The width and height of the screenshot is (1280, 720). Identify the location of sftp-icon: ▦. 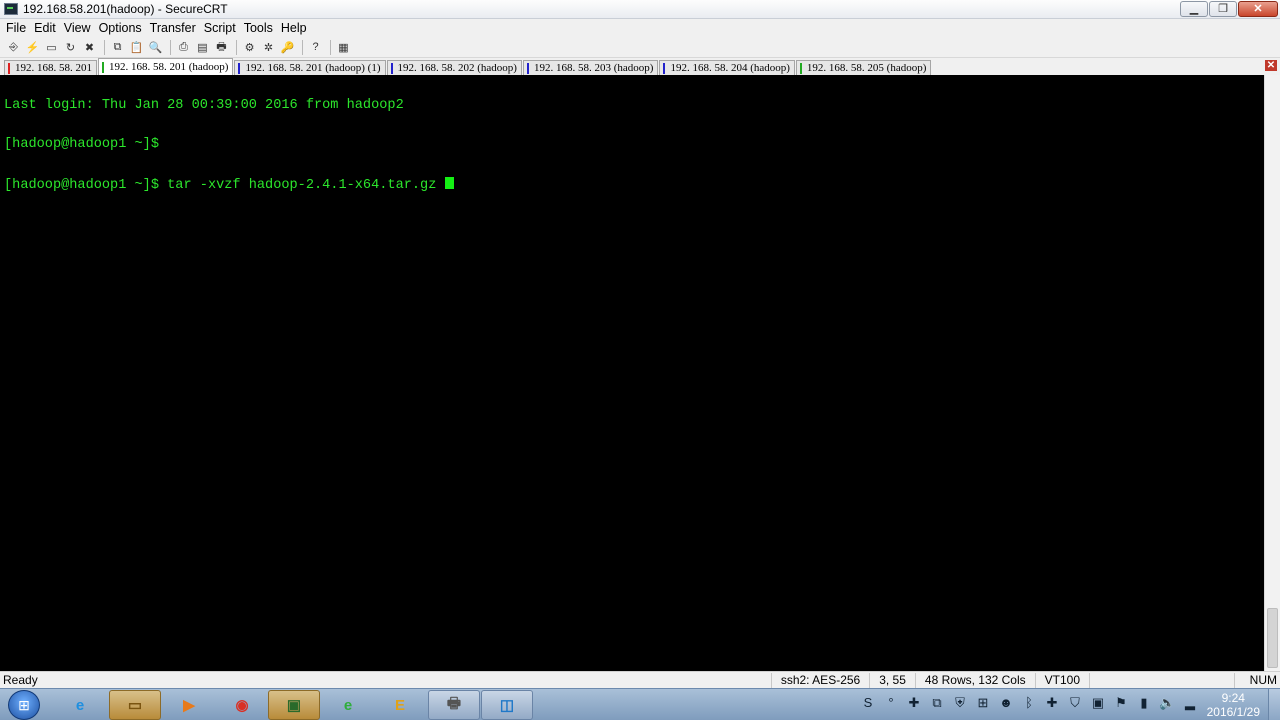
(343, 47).